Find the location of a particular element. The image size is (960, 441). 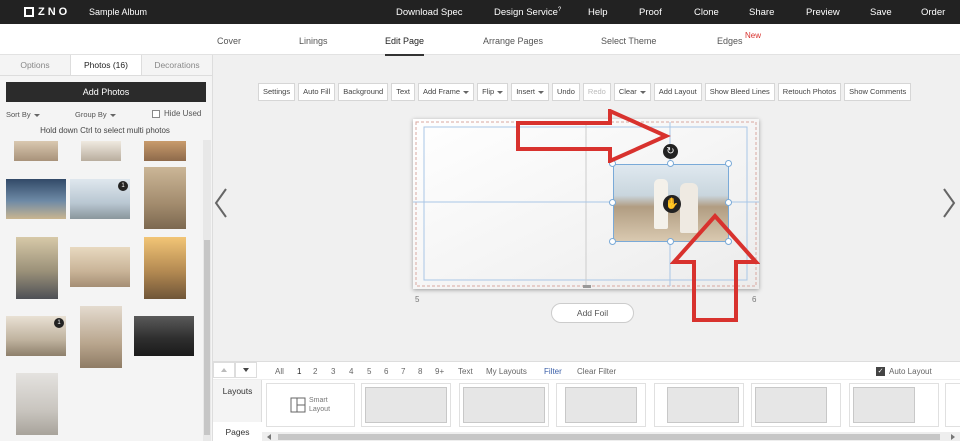

tab-edges: Edges New is located at coordinates (739, 38).